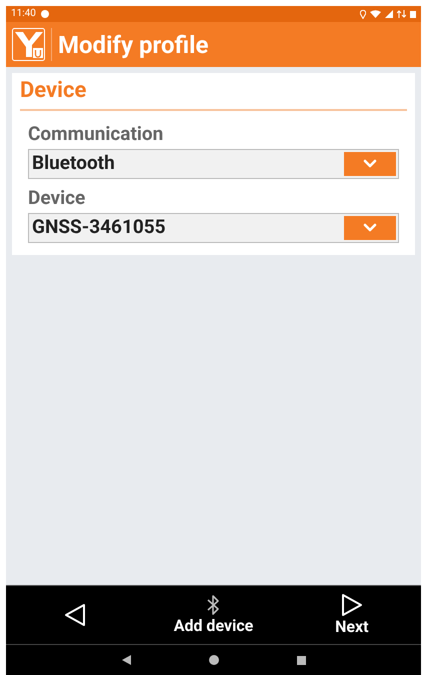  What do you see at coordinates (301, 660) in the screenshot?
I see `nav-recents-icon` at bounding box center [301, 660].